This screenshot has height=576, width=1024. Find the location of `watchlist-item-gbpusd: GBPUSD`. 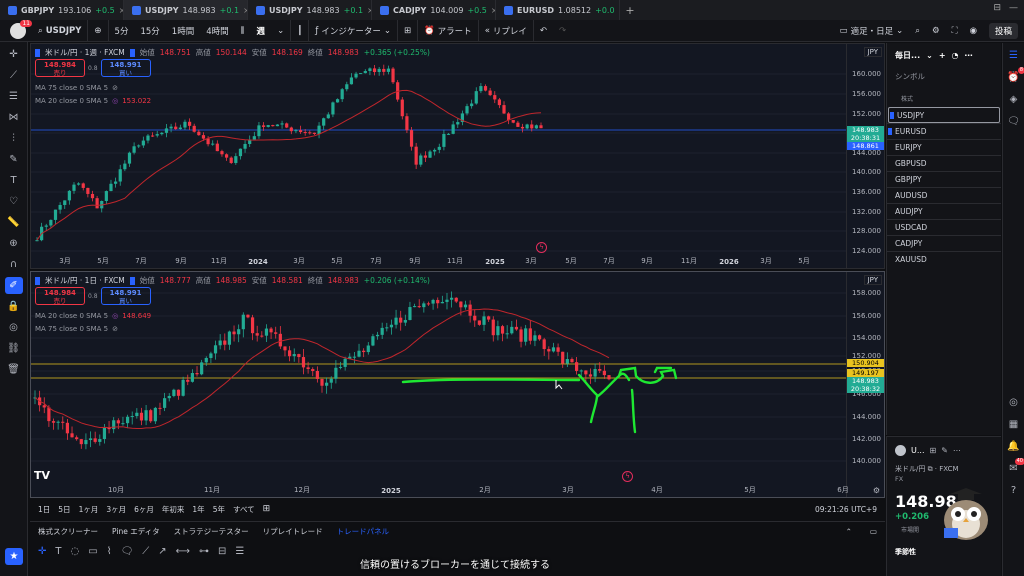

watchlist-item-gbpusd: GBPUSD is located at coordinates (944, 163).